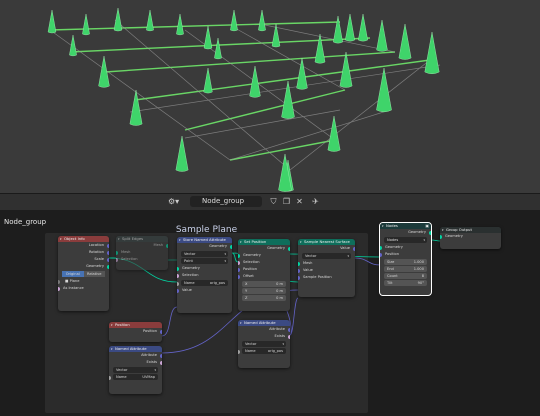  What do you see at coordinates (326, 248) in the screenshot?
I see `socket-value-out: Value` at bounding box center [326, 248].